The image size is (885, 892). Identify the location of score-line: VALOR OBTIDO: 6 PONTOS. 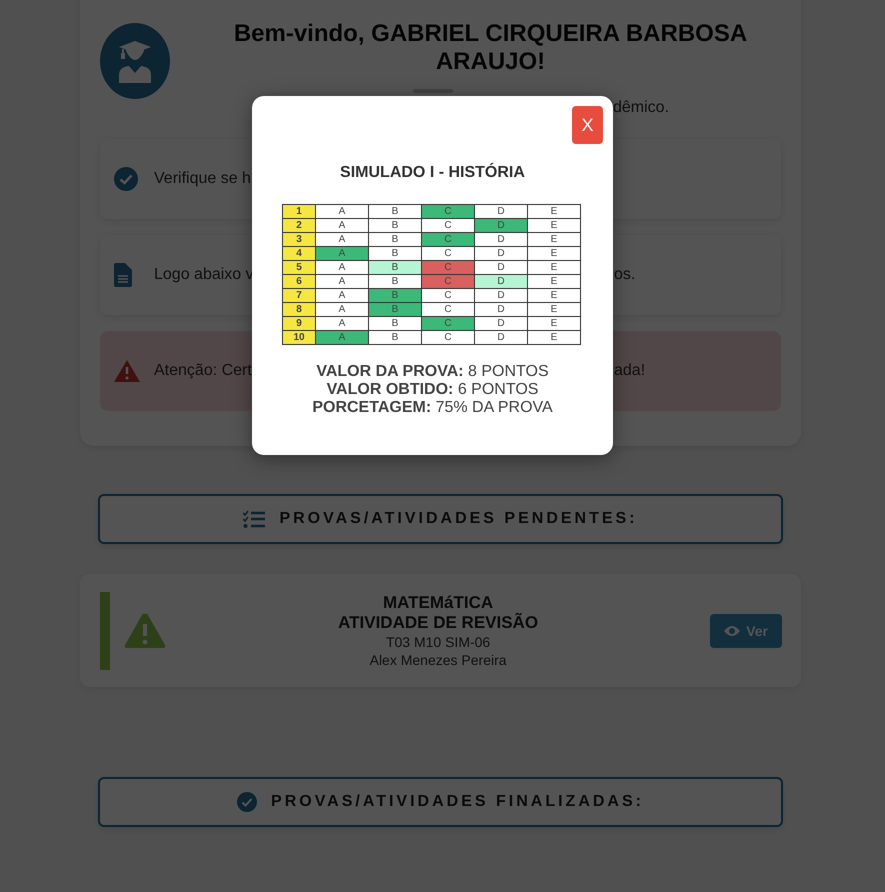
(433, 390).